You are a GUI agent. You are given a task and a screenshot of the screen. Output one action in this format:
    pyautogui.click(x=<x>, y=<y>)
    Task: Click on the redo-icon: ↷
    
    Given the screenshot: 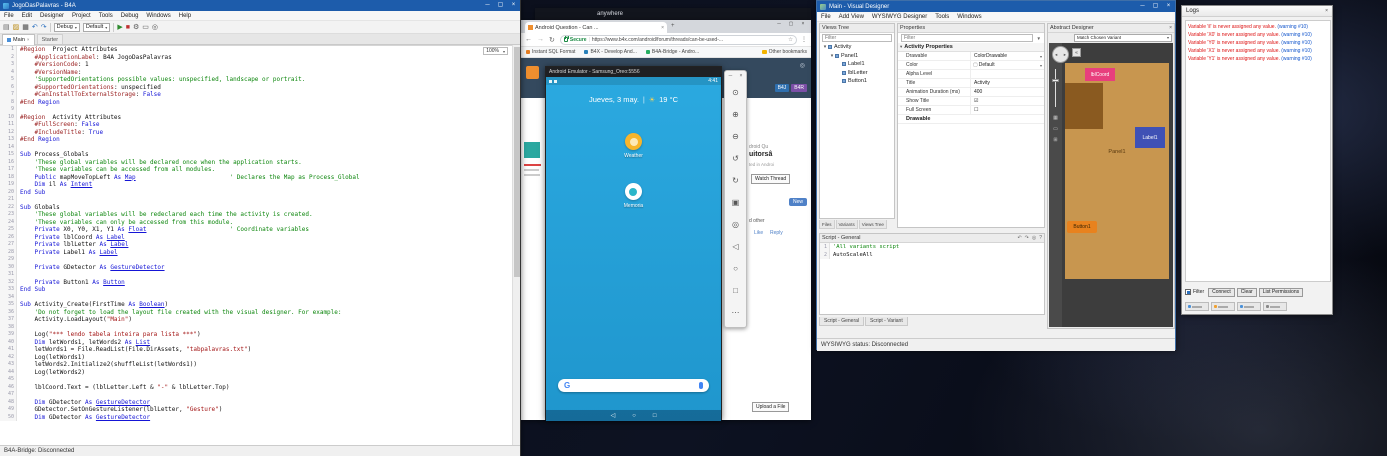 What is the action you would take?
    pyautogui.click(x=1027, y=238)
    